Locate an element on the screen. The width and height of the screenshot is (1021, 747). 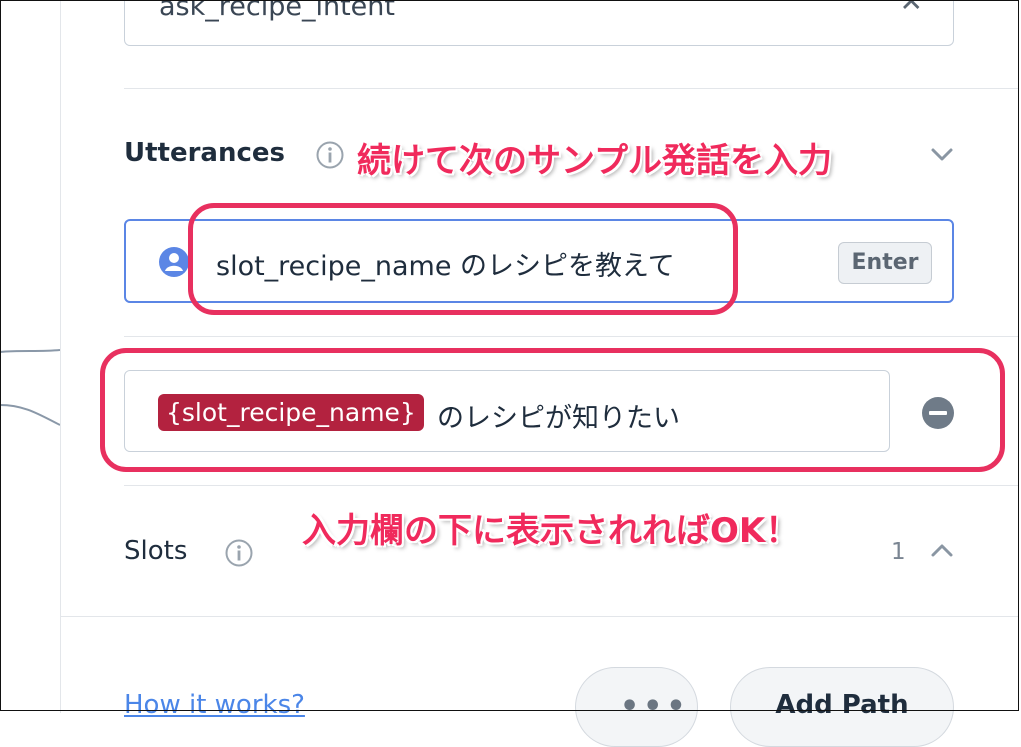
add-path-label: Add Path is located at coordinates (842, 705).